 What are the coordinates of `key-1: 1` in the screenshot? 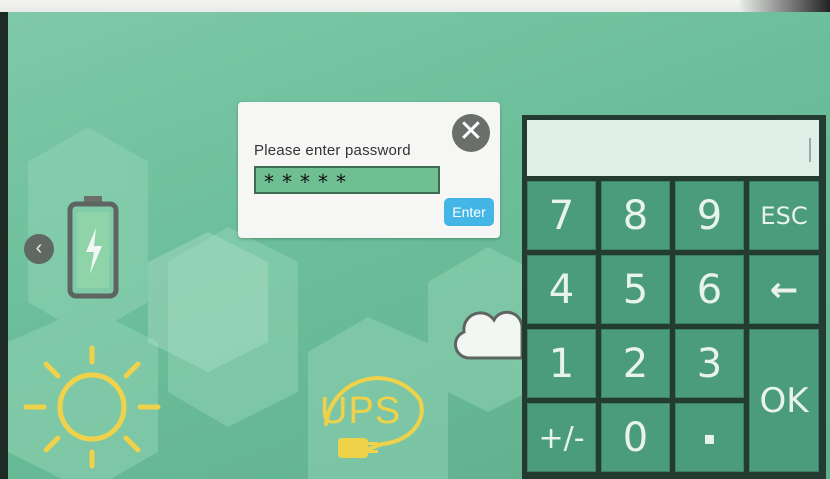 It's located at (561, 363).